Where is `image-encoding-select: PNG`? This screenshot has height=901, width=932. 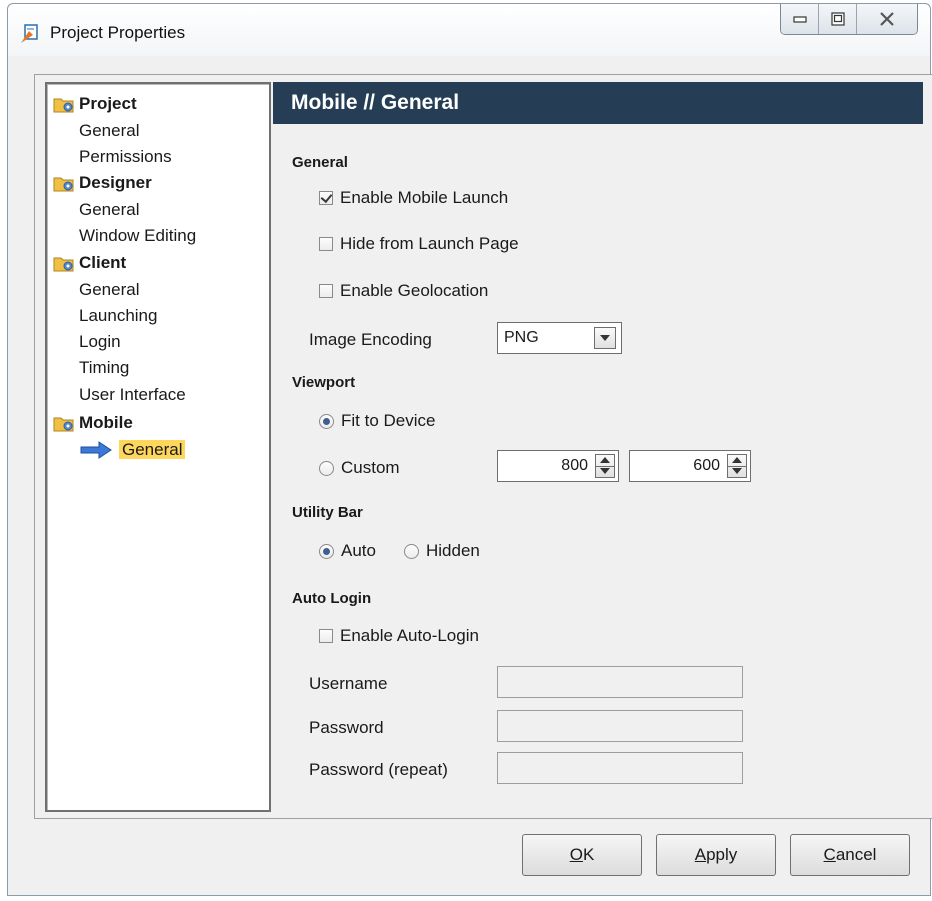
image-encoding-select: PNG is located at coordinates (559, 338).